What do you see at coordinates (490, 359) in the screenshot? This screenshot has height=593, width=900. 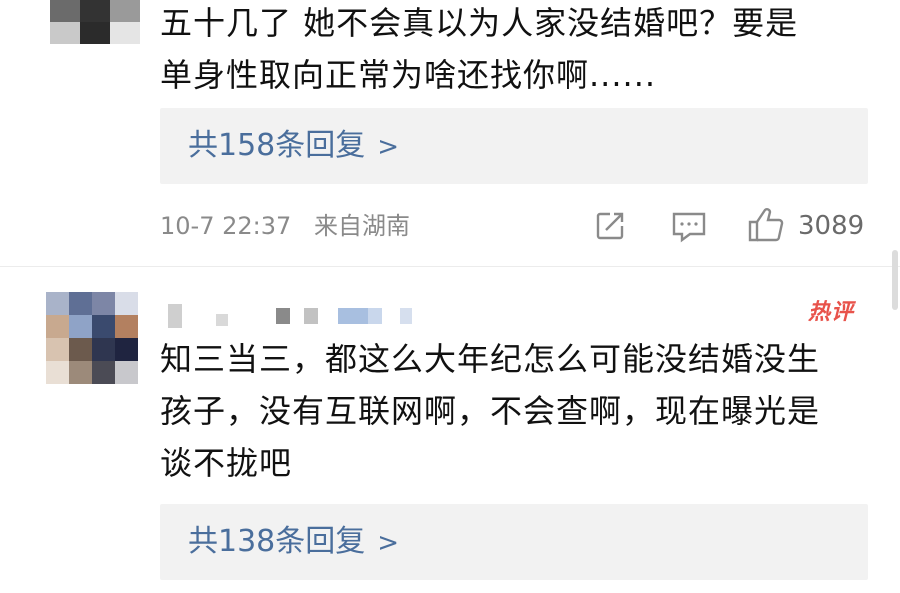 I see `comment-line: 知三当三，都这么大年纪怎么可能没结婚没生` at bounding box center [490, 359].